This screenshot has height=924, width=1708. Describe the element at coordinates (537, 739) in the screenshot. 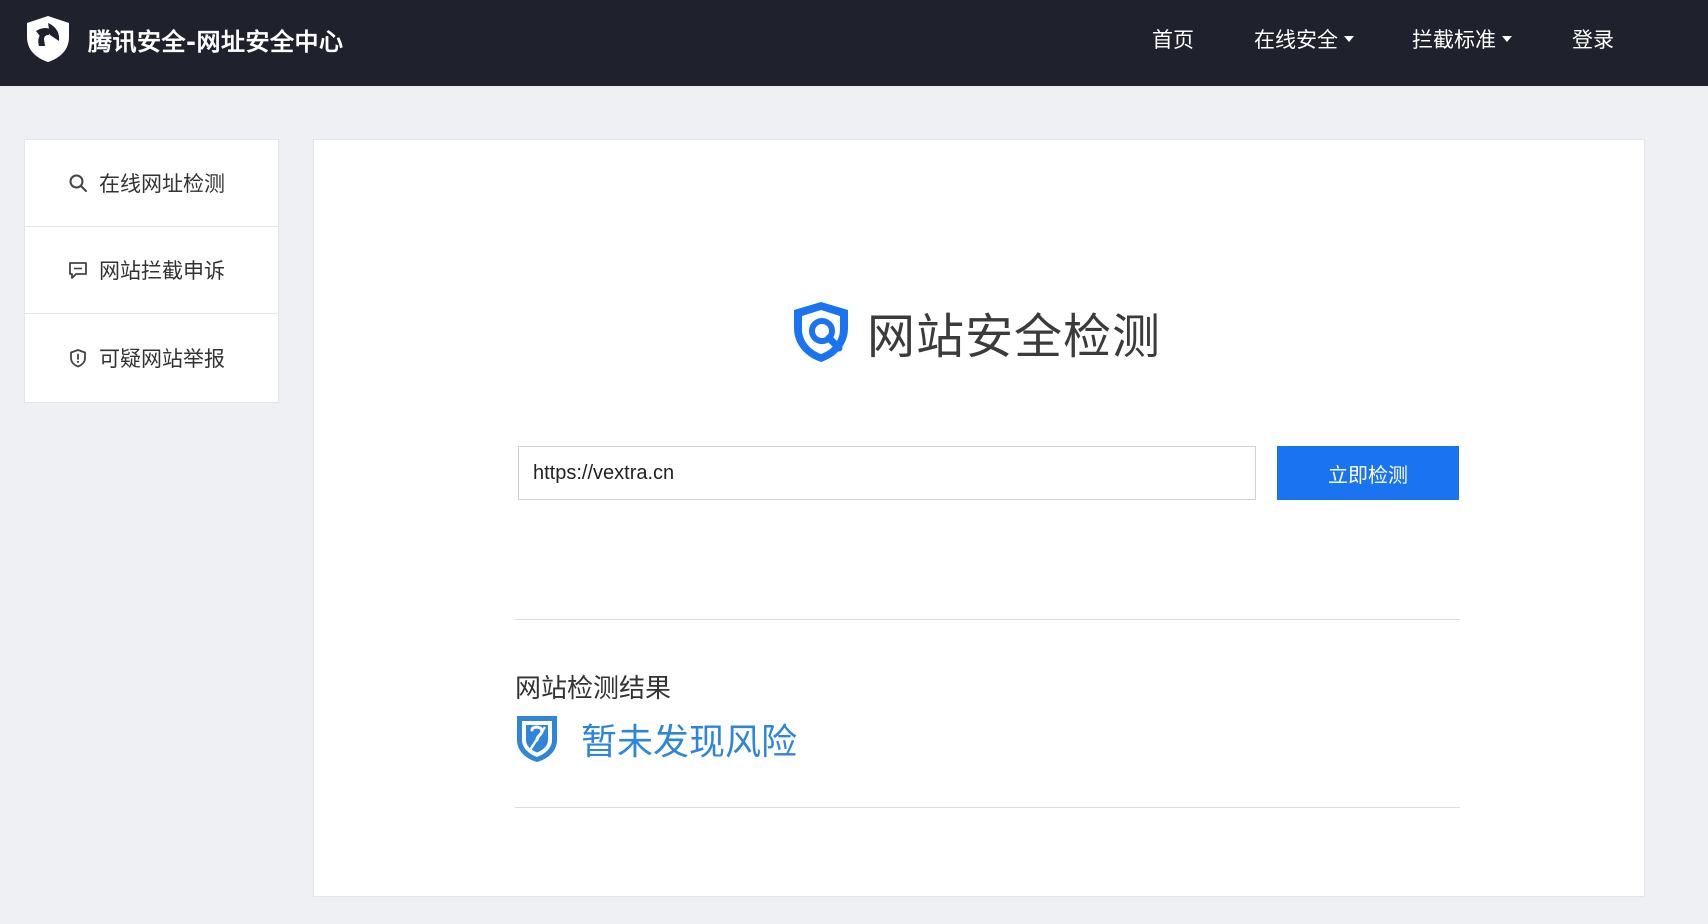

I see `shield-unknown-icon` at that location.